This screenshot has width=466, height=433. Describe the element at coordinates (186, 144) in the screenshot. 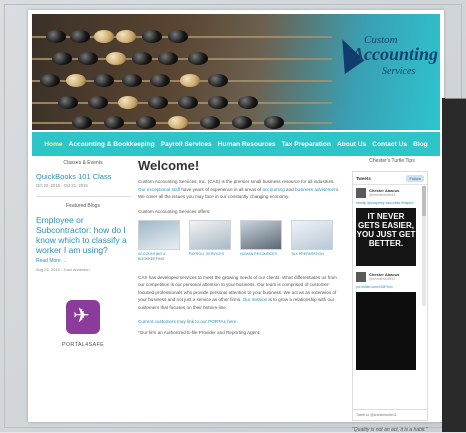

I see `nav-payroll: Payroll Services` at that location.